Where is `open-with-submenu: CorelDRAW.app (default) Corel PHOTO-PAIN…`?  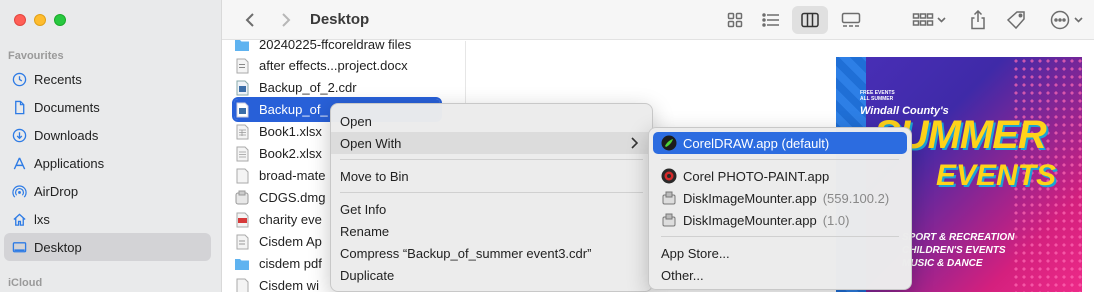
open-with-submenu: CorelDRAW.app (default) Corel PHOTO-PAIN… is located at coordinates (780, 208).